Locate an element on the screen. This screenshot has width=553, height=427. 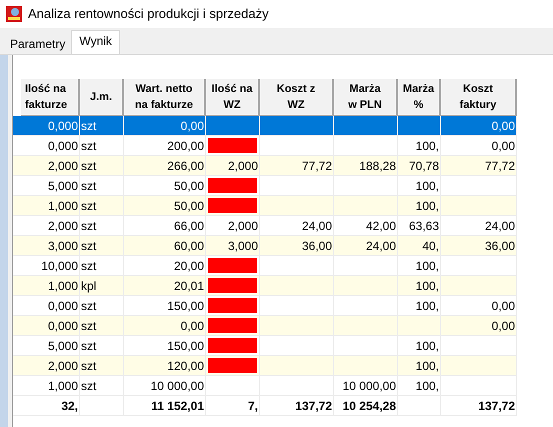
table-cell-text: 266,00 is located at coordinates (185, 166).